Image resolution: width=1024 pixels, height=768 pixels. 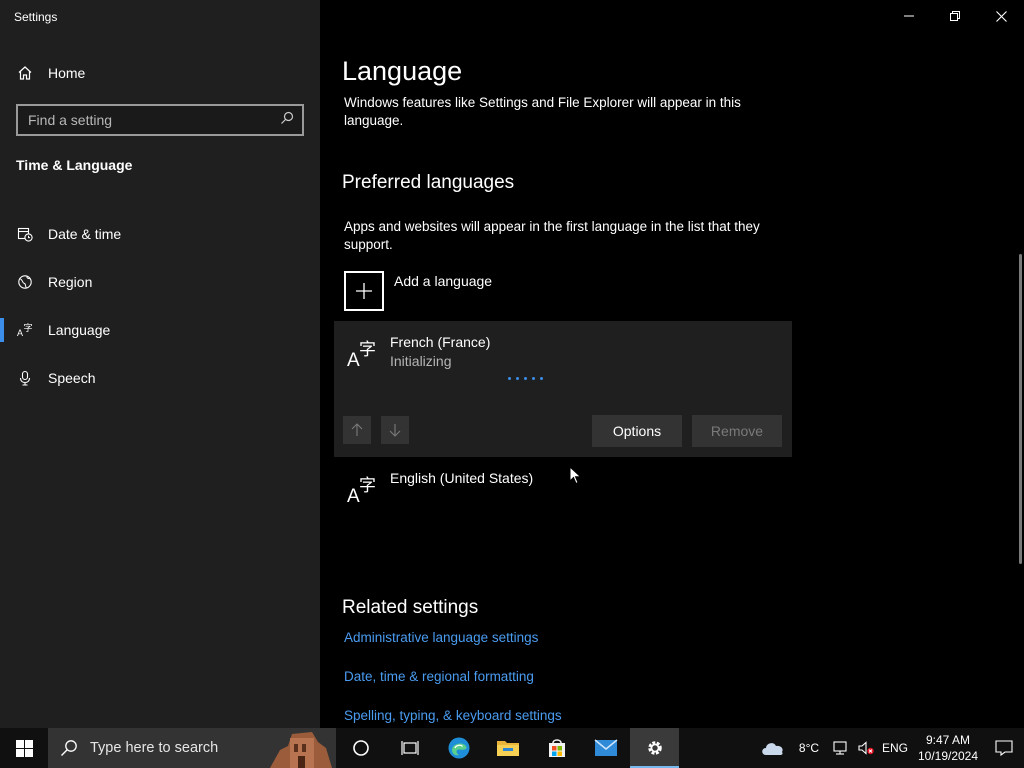 I want to click on mail-app, so click(x=605, y=748).